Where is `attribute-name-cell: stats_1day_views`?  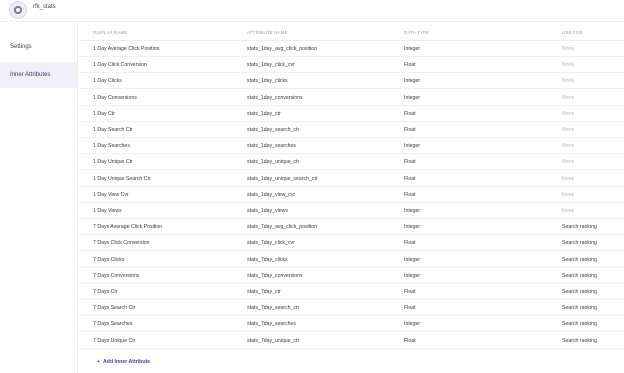 attribute-name-cell: stats_1day_views is located at coordinates (267, 211).